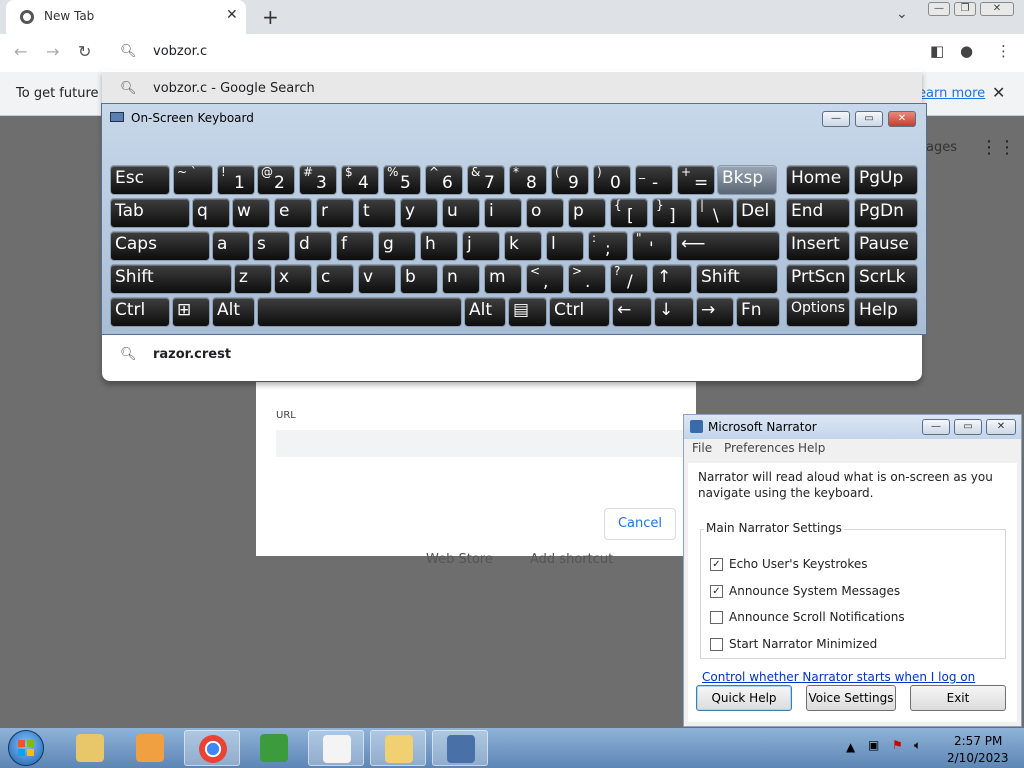 The image size is (1024, 768). Describe the element at coordinates (419, 279) in the screenshot. I see `osk-key-b: b` at that location.